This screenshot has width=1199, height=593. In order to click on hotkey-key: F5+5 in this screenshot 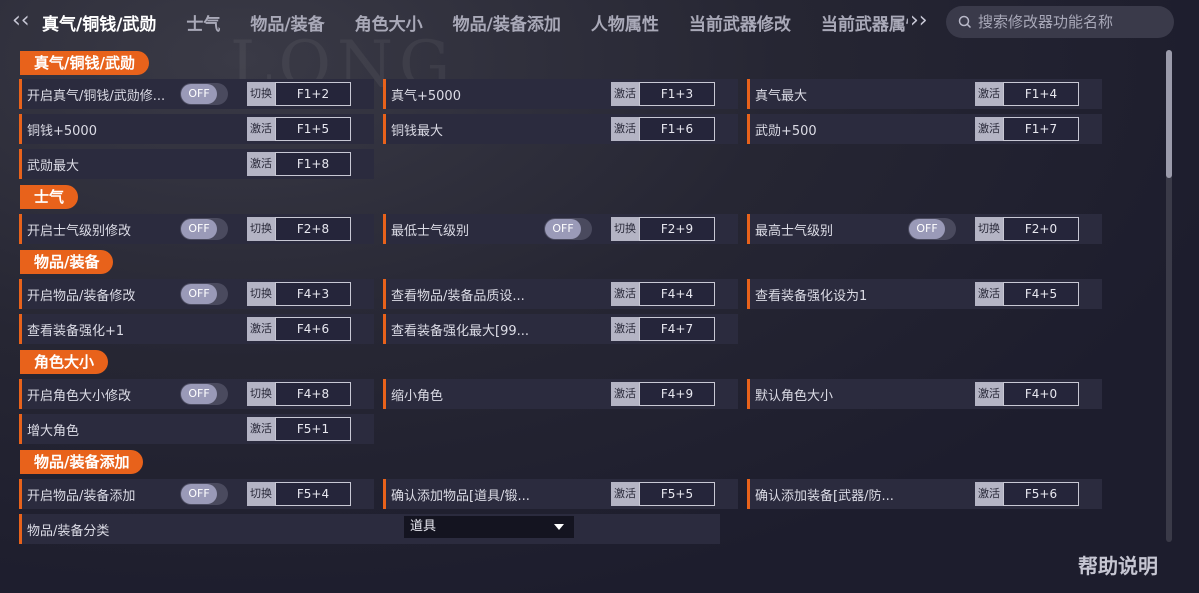, I will do `click(677, 494)`.